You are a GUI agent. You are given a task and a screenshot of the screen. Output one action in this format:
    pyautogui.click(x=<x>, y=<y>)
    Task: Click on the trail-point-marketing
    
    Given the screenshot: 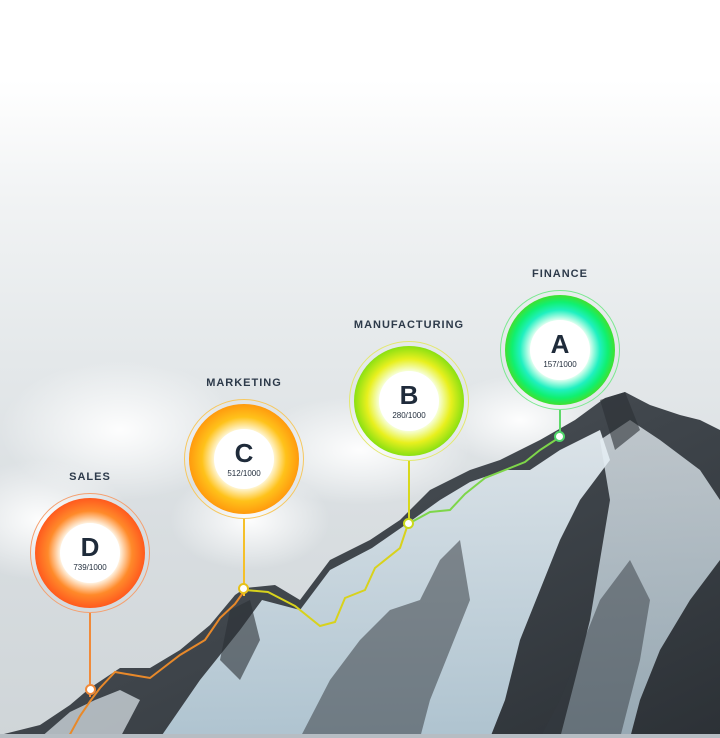 What is the action you would take?
    pyautogui.click(x=243, y=588)
    